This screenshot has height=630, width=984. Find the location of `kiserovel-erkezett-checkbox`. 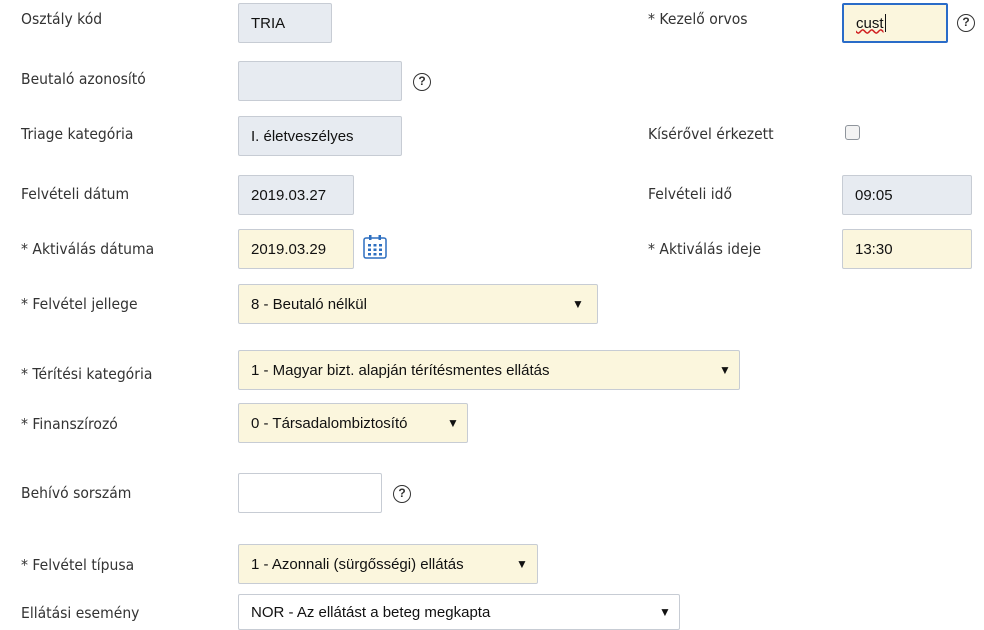

kiserovel-erkezett-checkbox is located at coordinates (852, 132).